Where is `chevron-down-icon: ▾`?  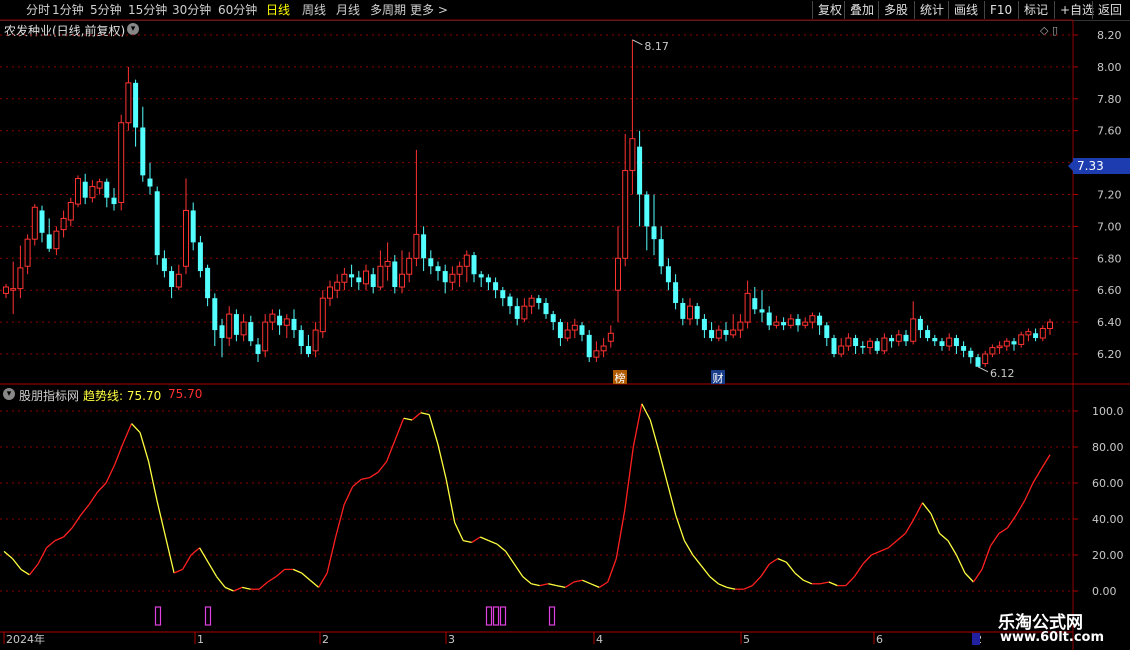
chevron-down-icon: ▾ is located at coordinates (9, 394).